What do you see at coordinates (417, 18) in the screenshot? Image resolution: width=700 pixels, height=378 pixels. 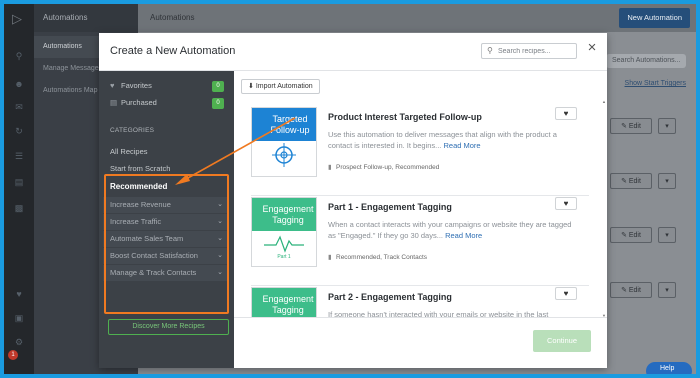 I see `top-bar: Automations New Automation` at bounding box center [417, 18].